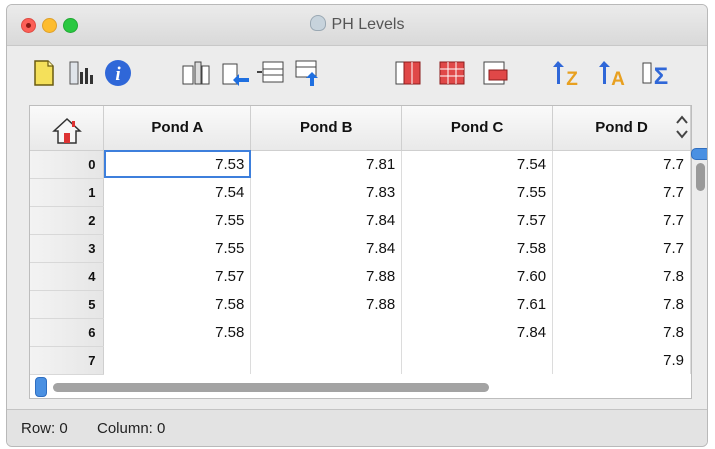 The image size is (715, 449). I want to click on title-bar: PH Levels, so click(357, 25).